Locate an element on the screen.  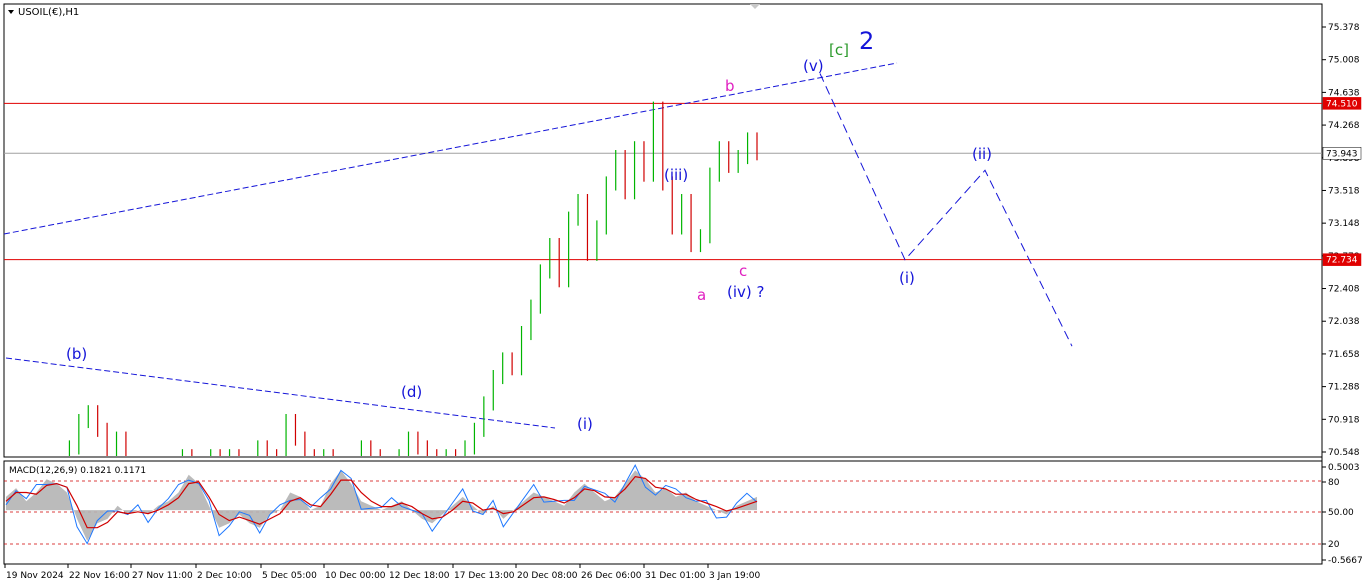
time-tick-label: 2 Dec 10:00 is located at coordinates (224, 576).